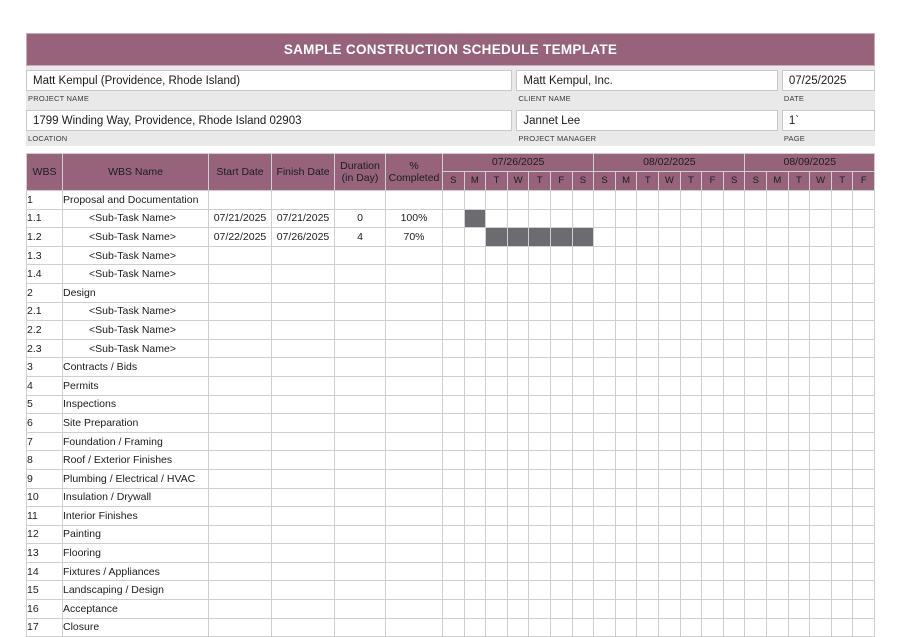  Describe the element at coordinates (44, 497) in the screenshot. I see `cell-wbs: 10` at that location.